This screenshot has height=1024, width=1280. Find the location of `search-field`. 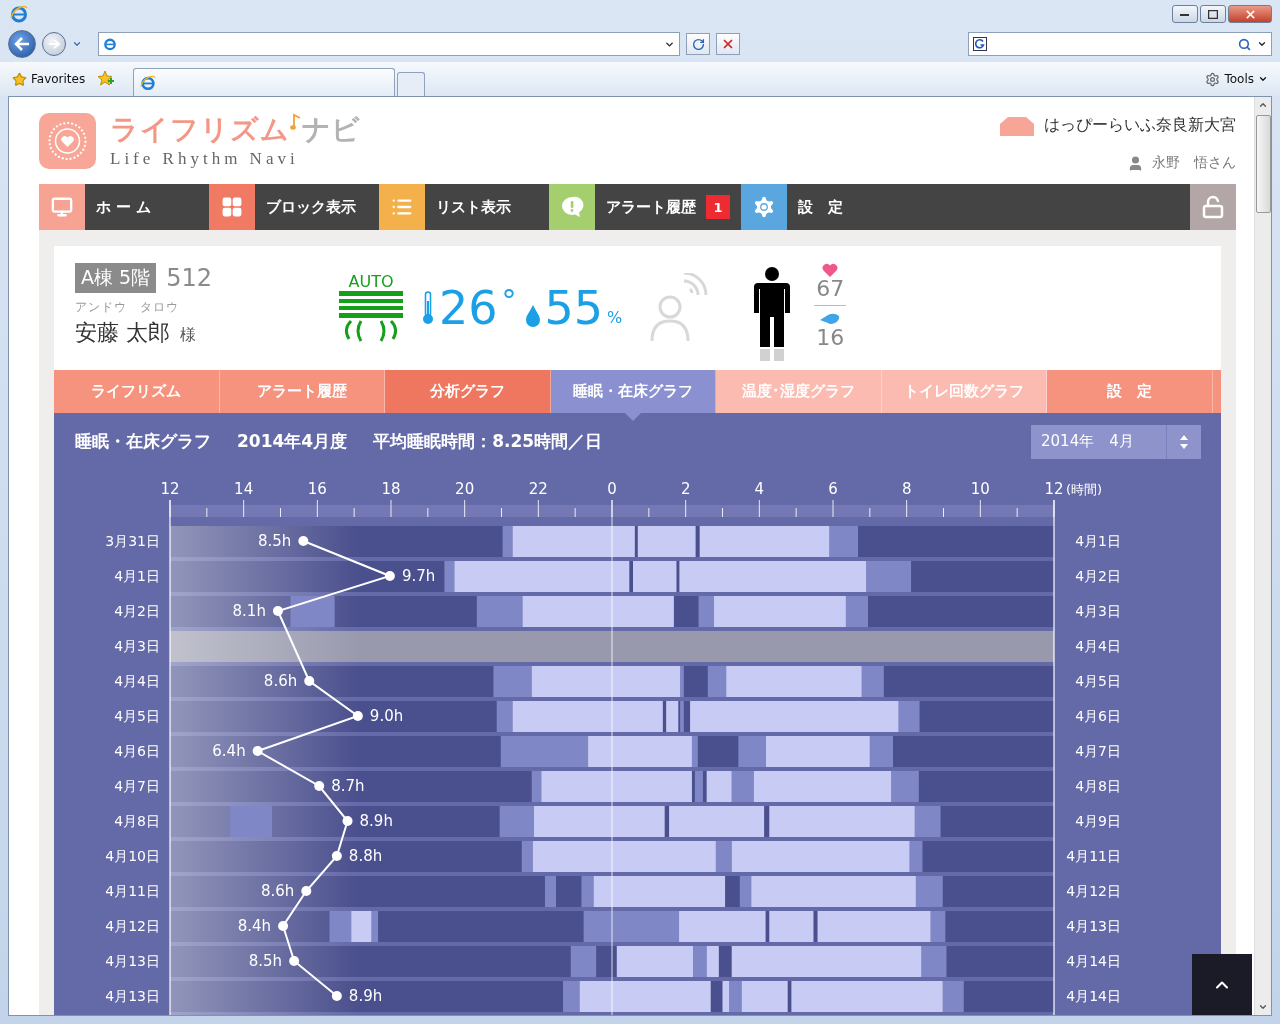

search-field is located at coordinates (1120, 44).